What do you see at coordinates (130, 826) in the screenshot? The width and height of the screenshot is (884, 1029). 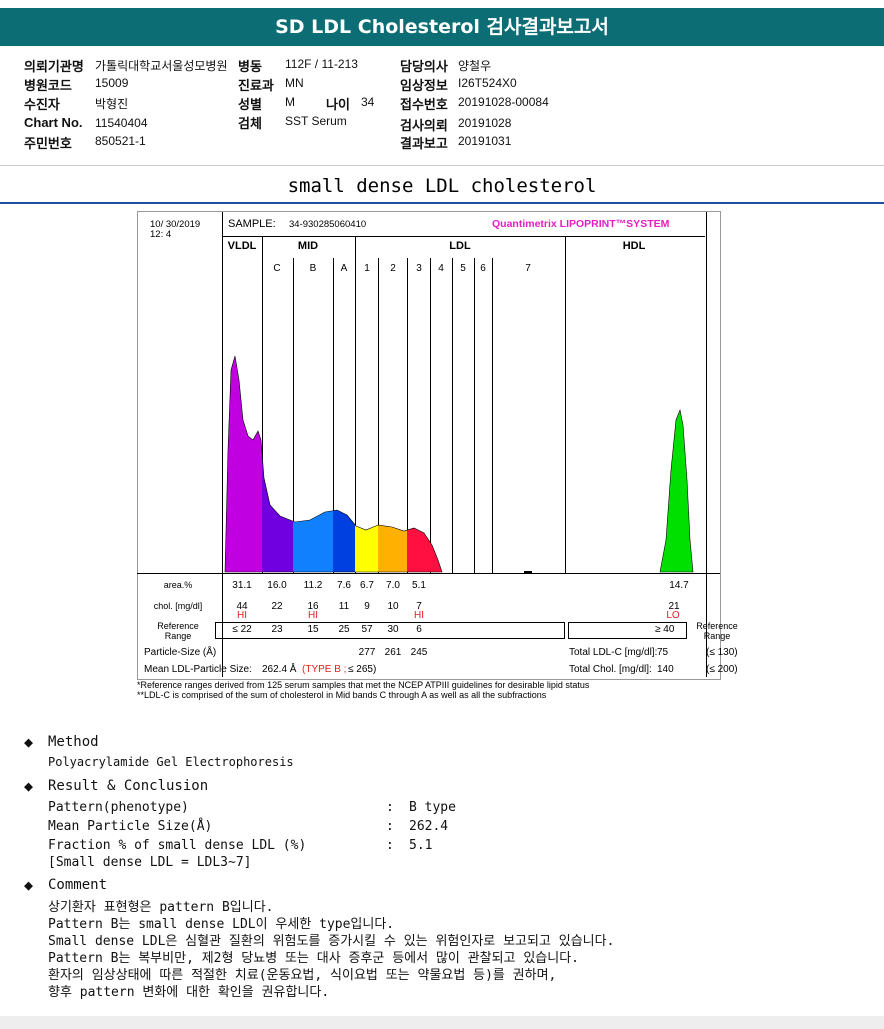 I see `result-key: Mean Particle Size(Å)` at bounding box center [130, 826].